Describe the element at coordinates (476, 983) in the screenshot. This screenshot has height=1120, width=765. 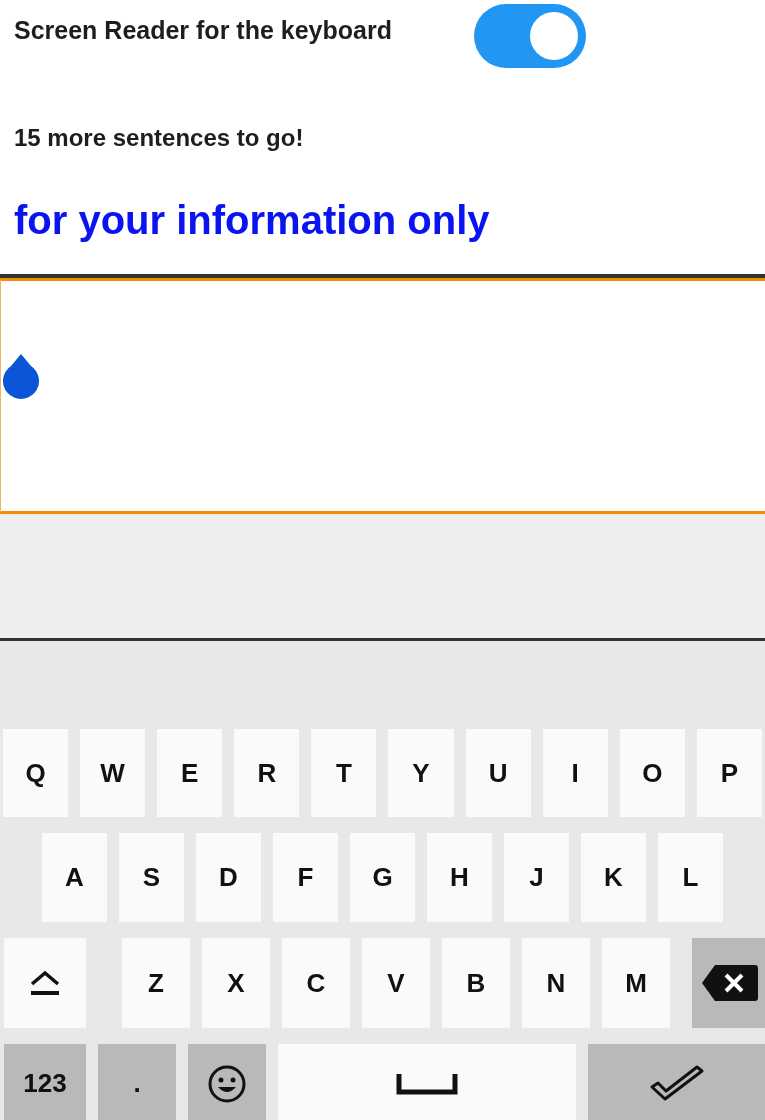
I see `letter-key: B` at that location.